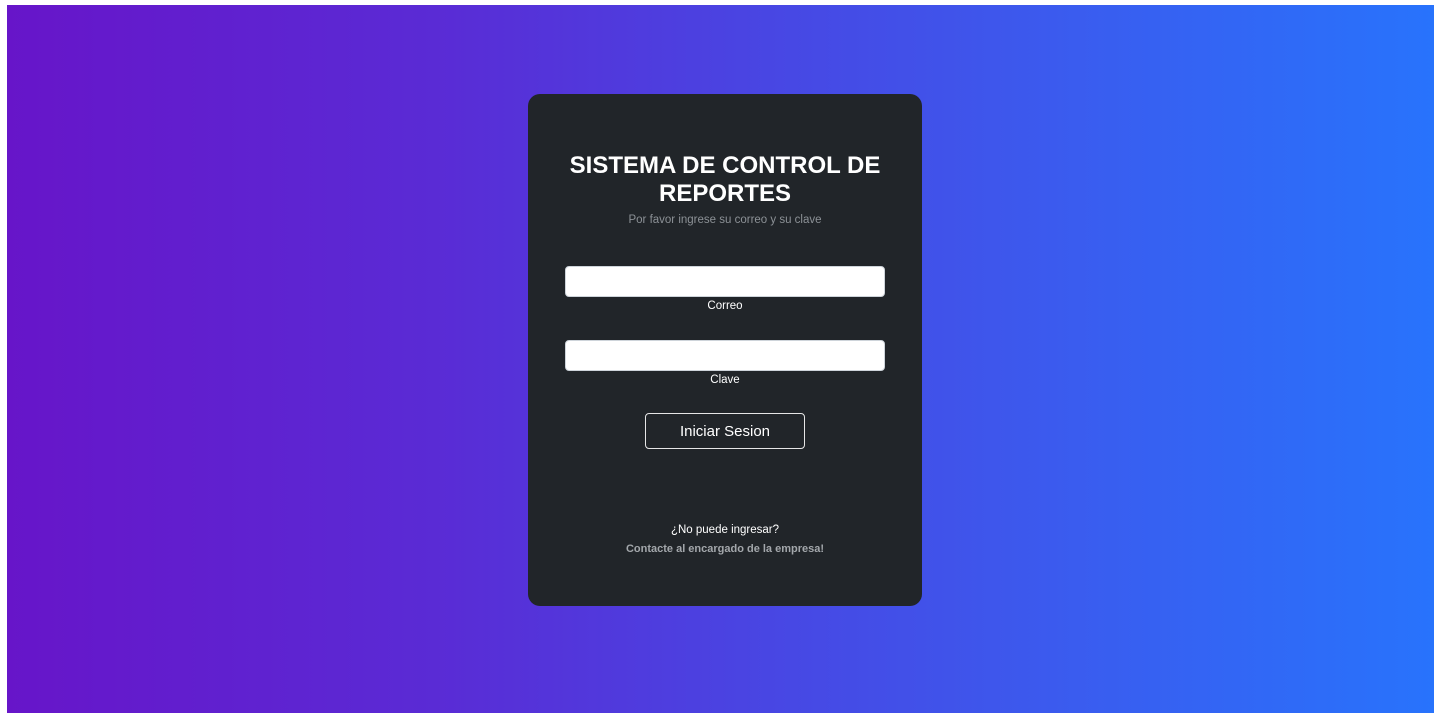  I want to click on password-label: Clave, so click(725, 380).